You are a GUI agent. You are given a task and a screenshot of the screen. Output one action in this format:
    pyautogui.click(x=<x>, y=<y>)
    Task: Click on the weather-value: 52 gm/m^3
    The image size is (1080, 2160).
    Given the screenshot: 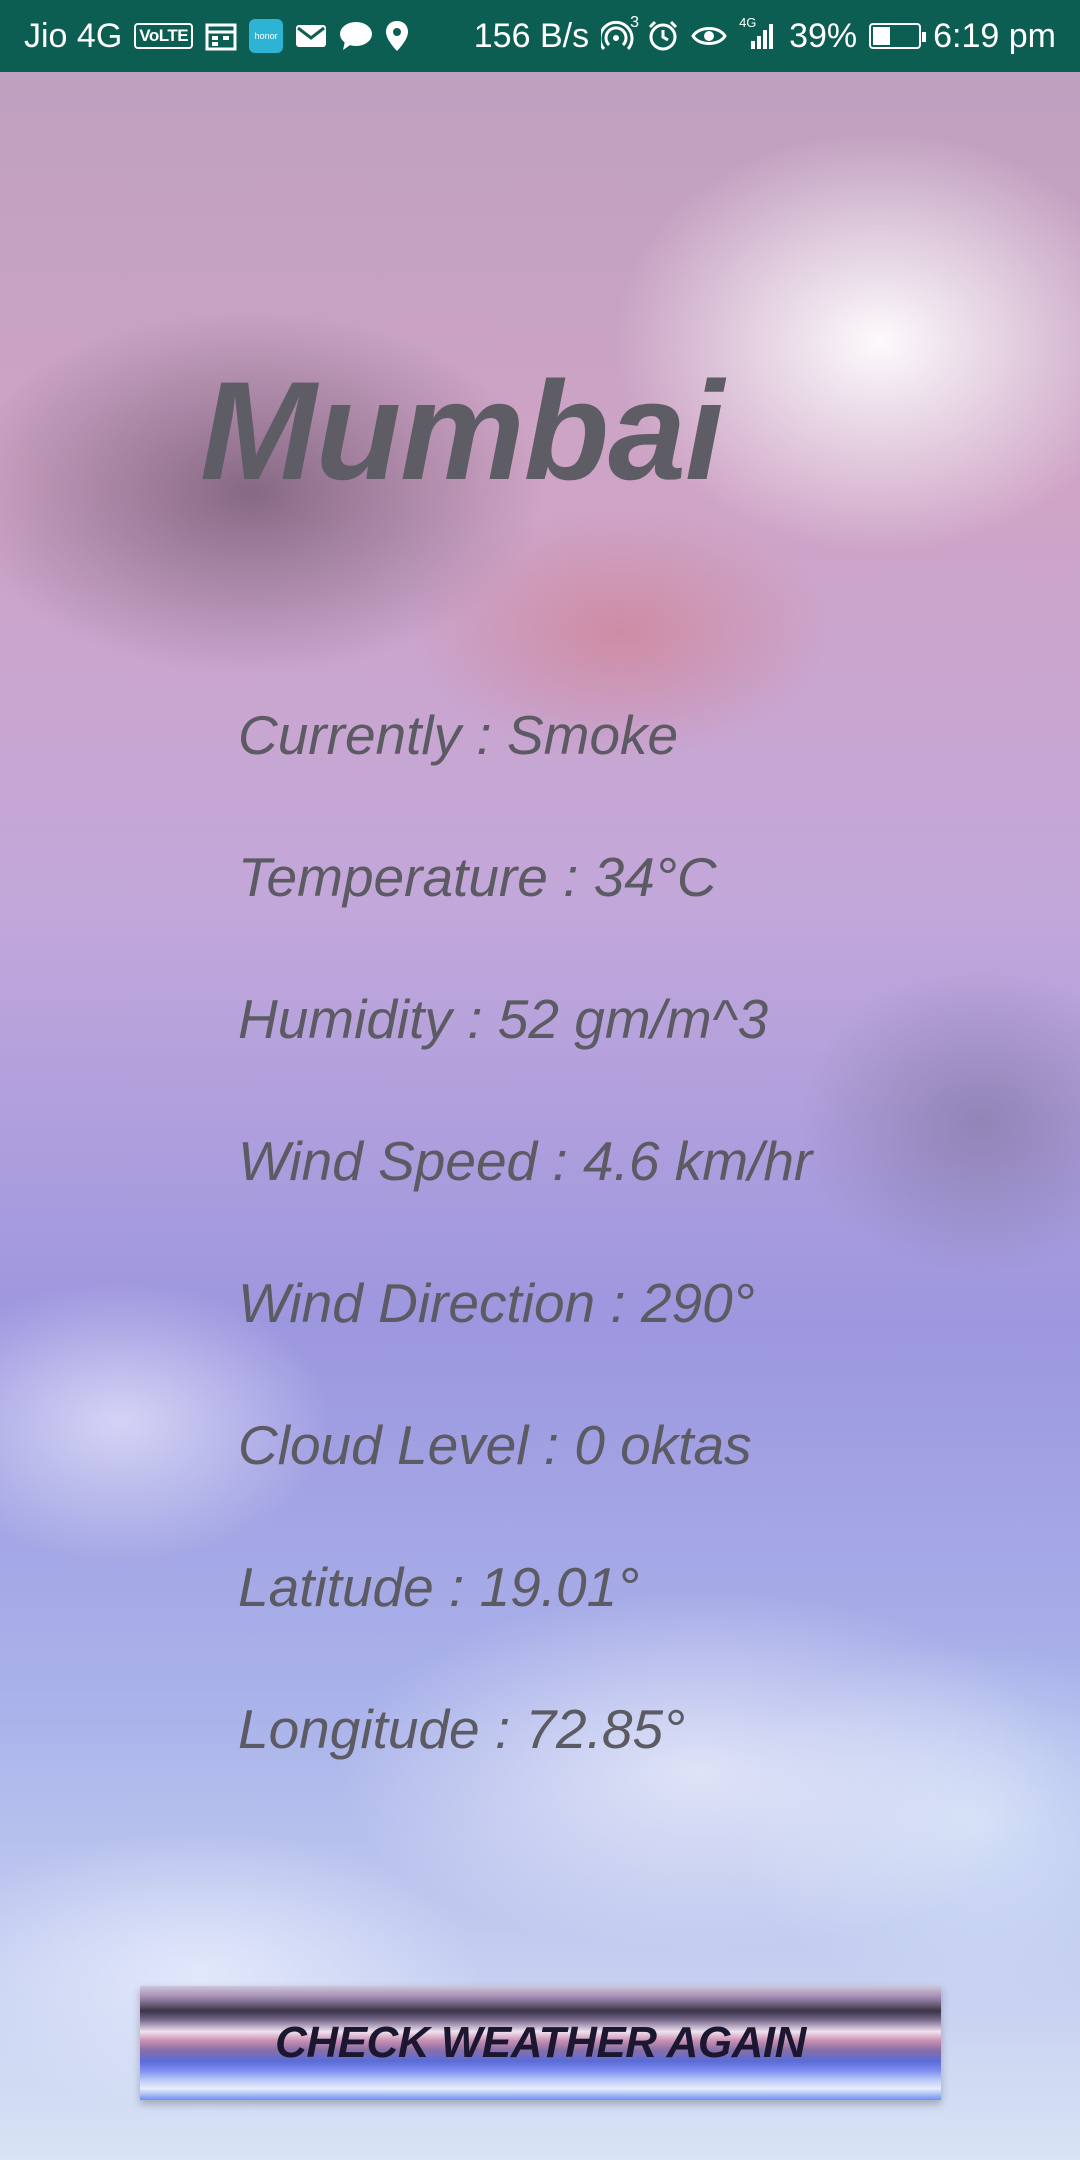 What is the action you would take?
    pyautogui.click(x=633, y=1019)
    